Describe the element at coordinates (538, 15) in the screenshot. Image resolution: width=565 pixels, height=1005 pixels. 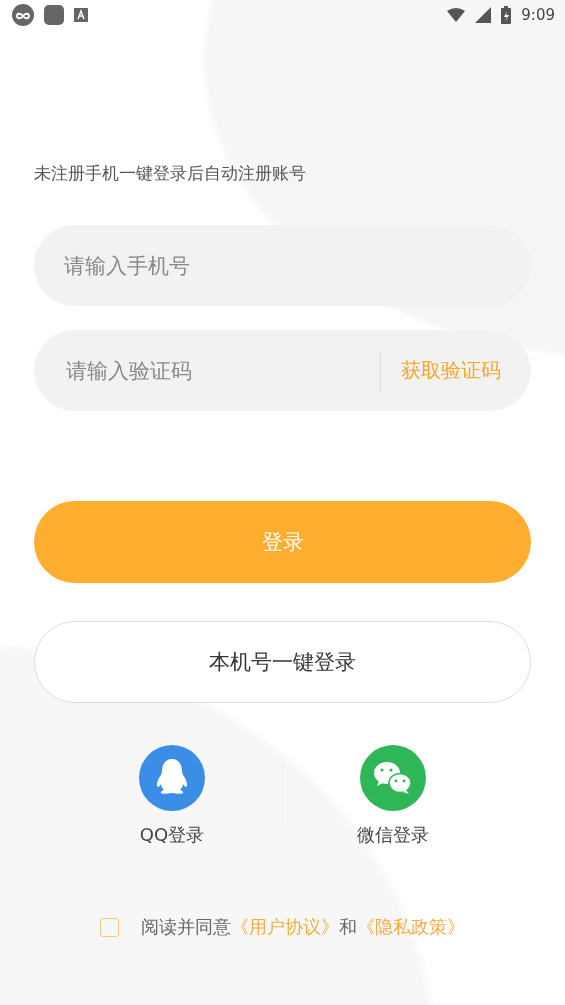
I see `clock-time: 9:09` at that location.